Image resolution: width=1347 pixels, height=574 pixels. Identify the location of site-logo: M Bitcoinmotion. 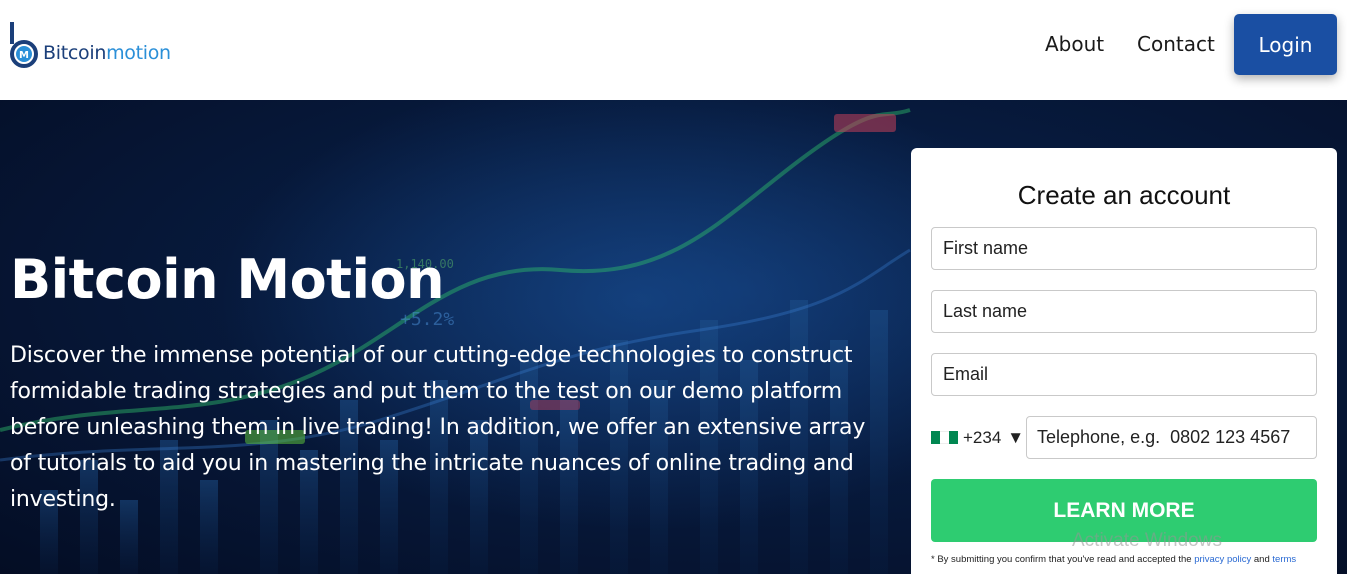
(89, 46).